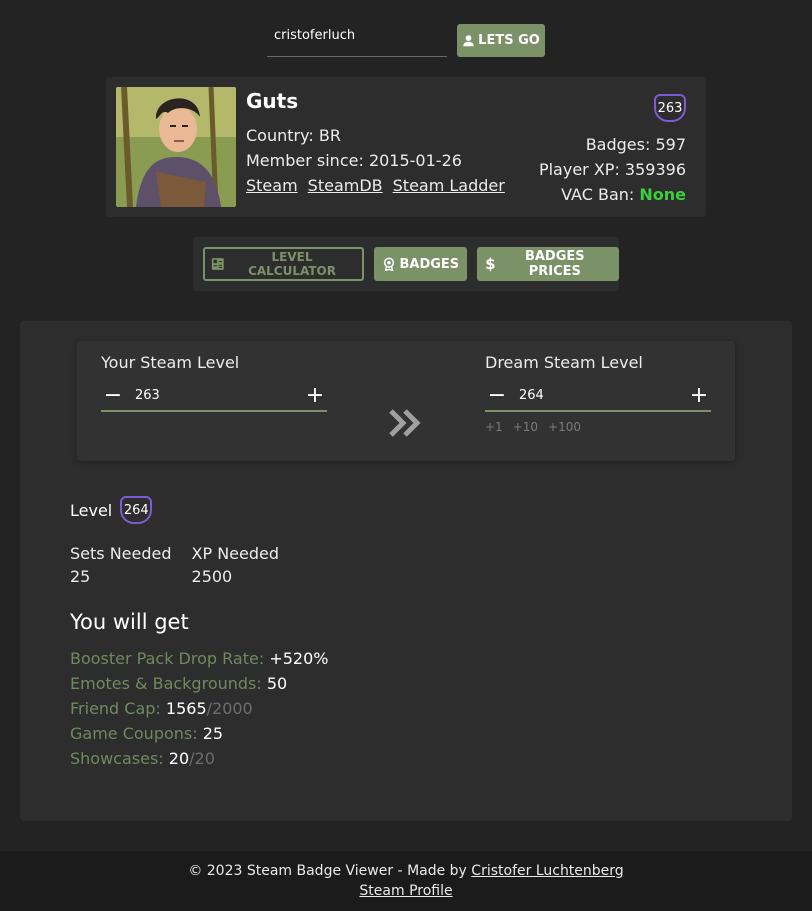 The width and height of the screenshot is (812, 911). I want to click on add-1-button: +1, so click(494, 427).